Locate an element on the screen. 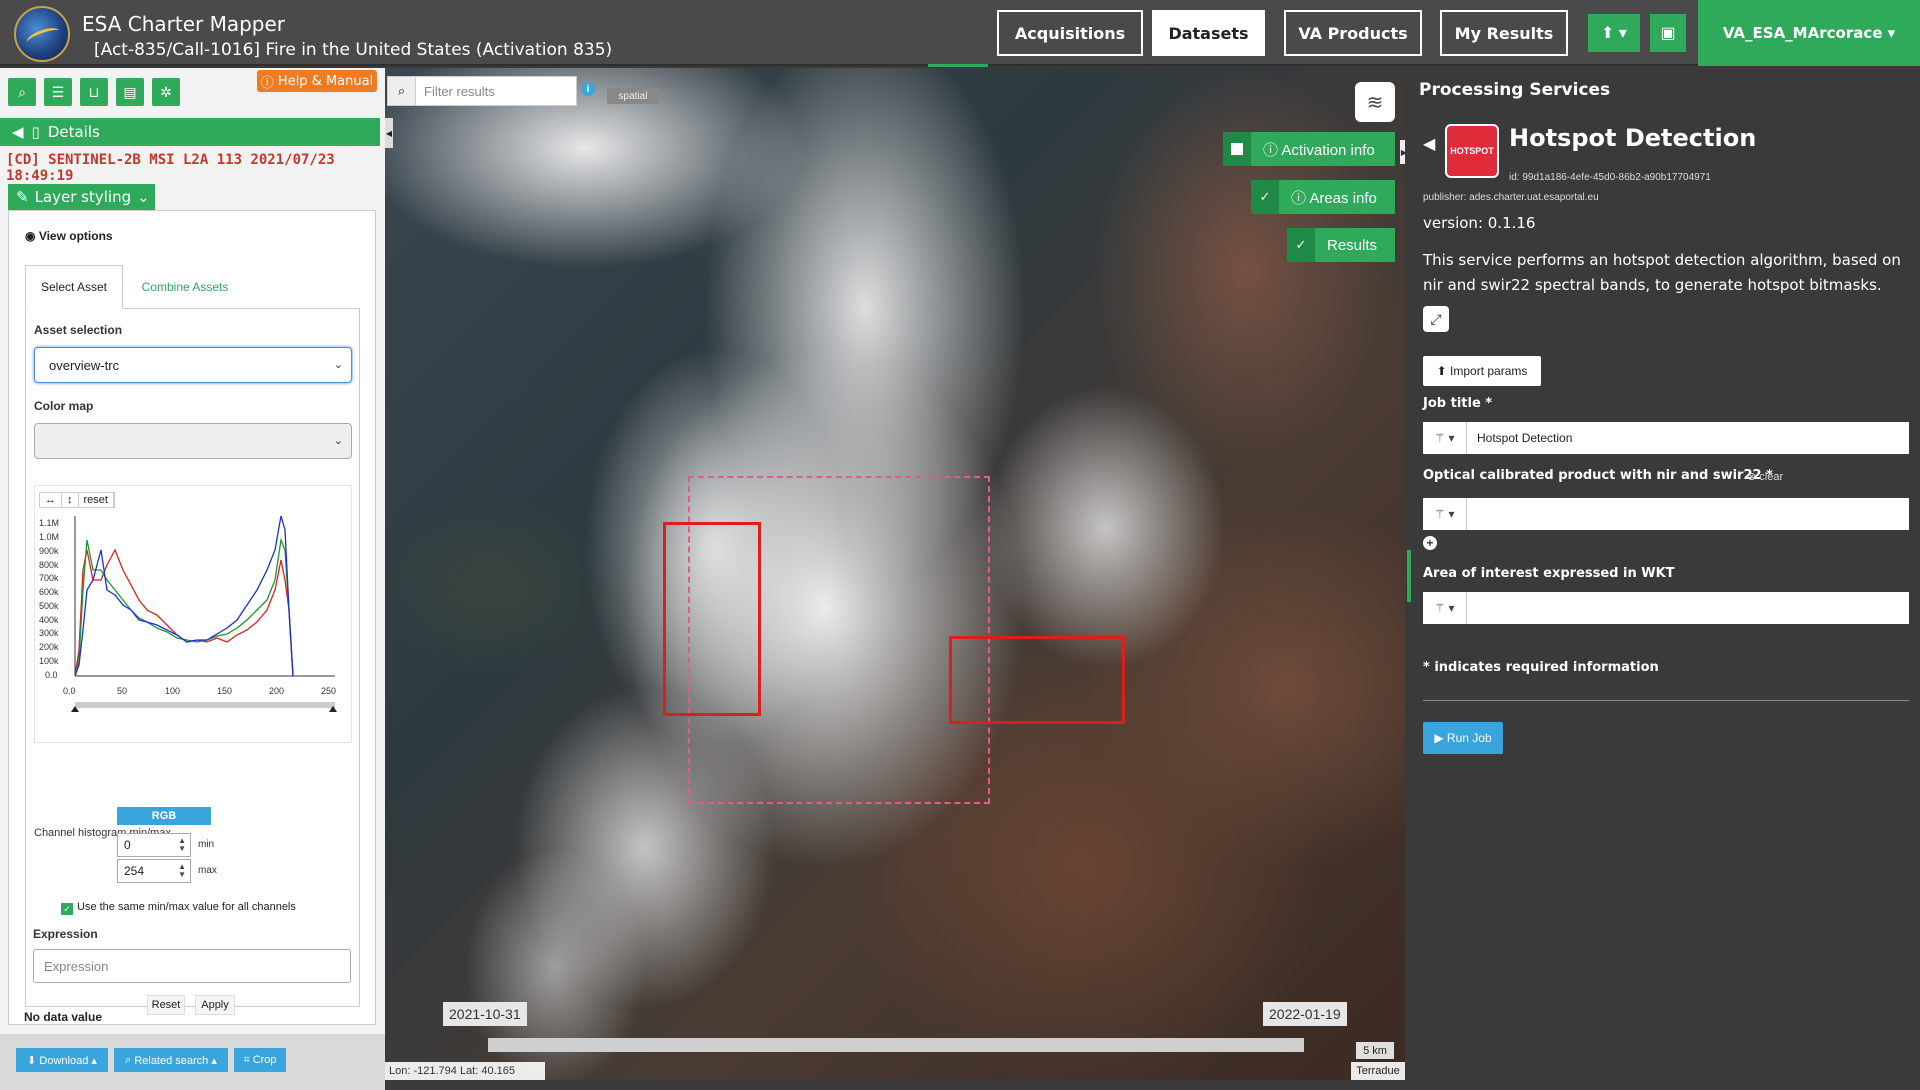  briefcase-icon: ▣ is located at coordinates (1668, 33).